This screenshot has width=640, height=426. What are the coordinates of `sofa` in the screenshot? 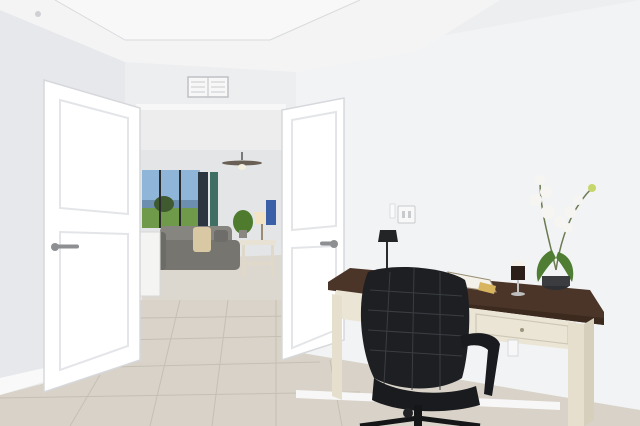 It's located at (198, 248).